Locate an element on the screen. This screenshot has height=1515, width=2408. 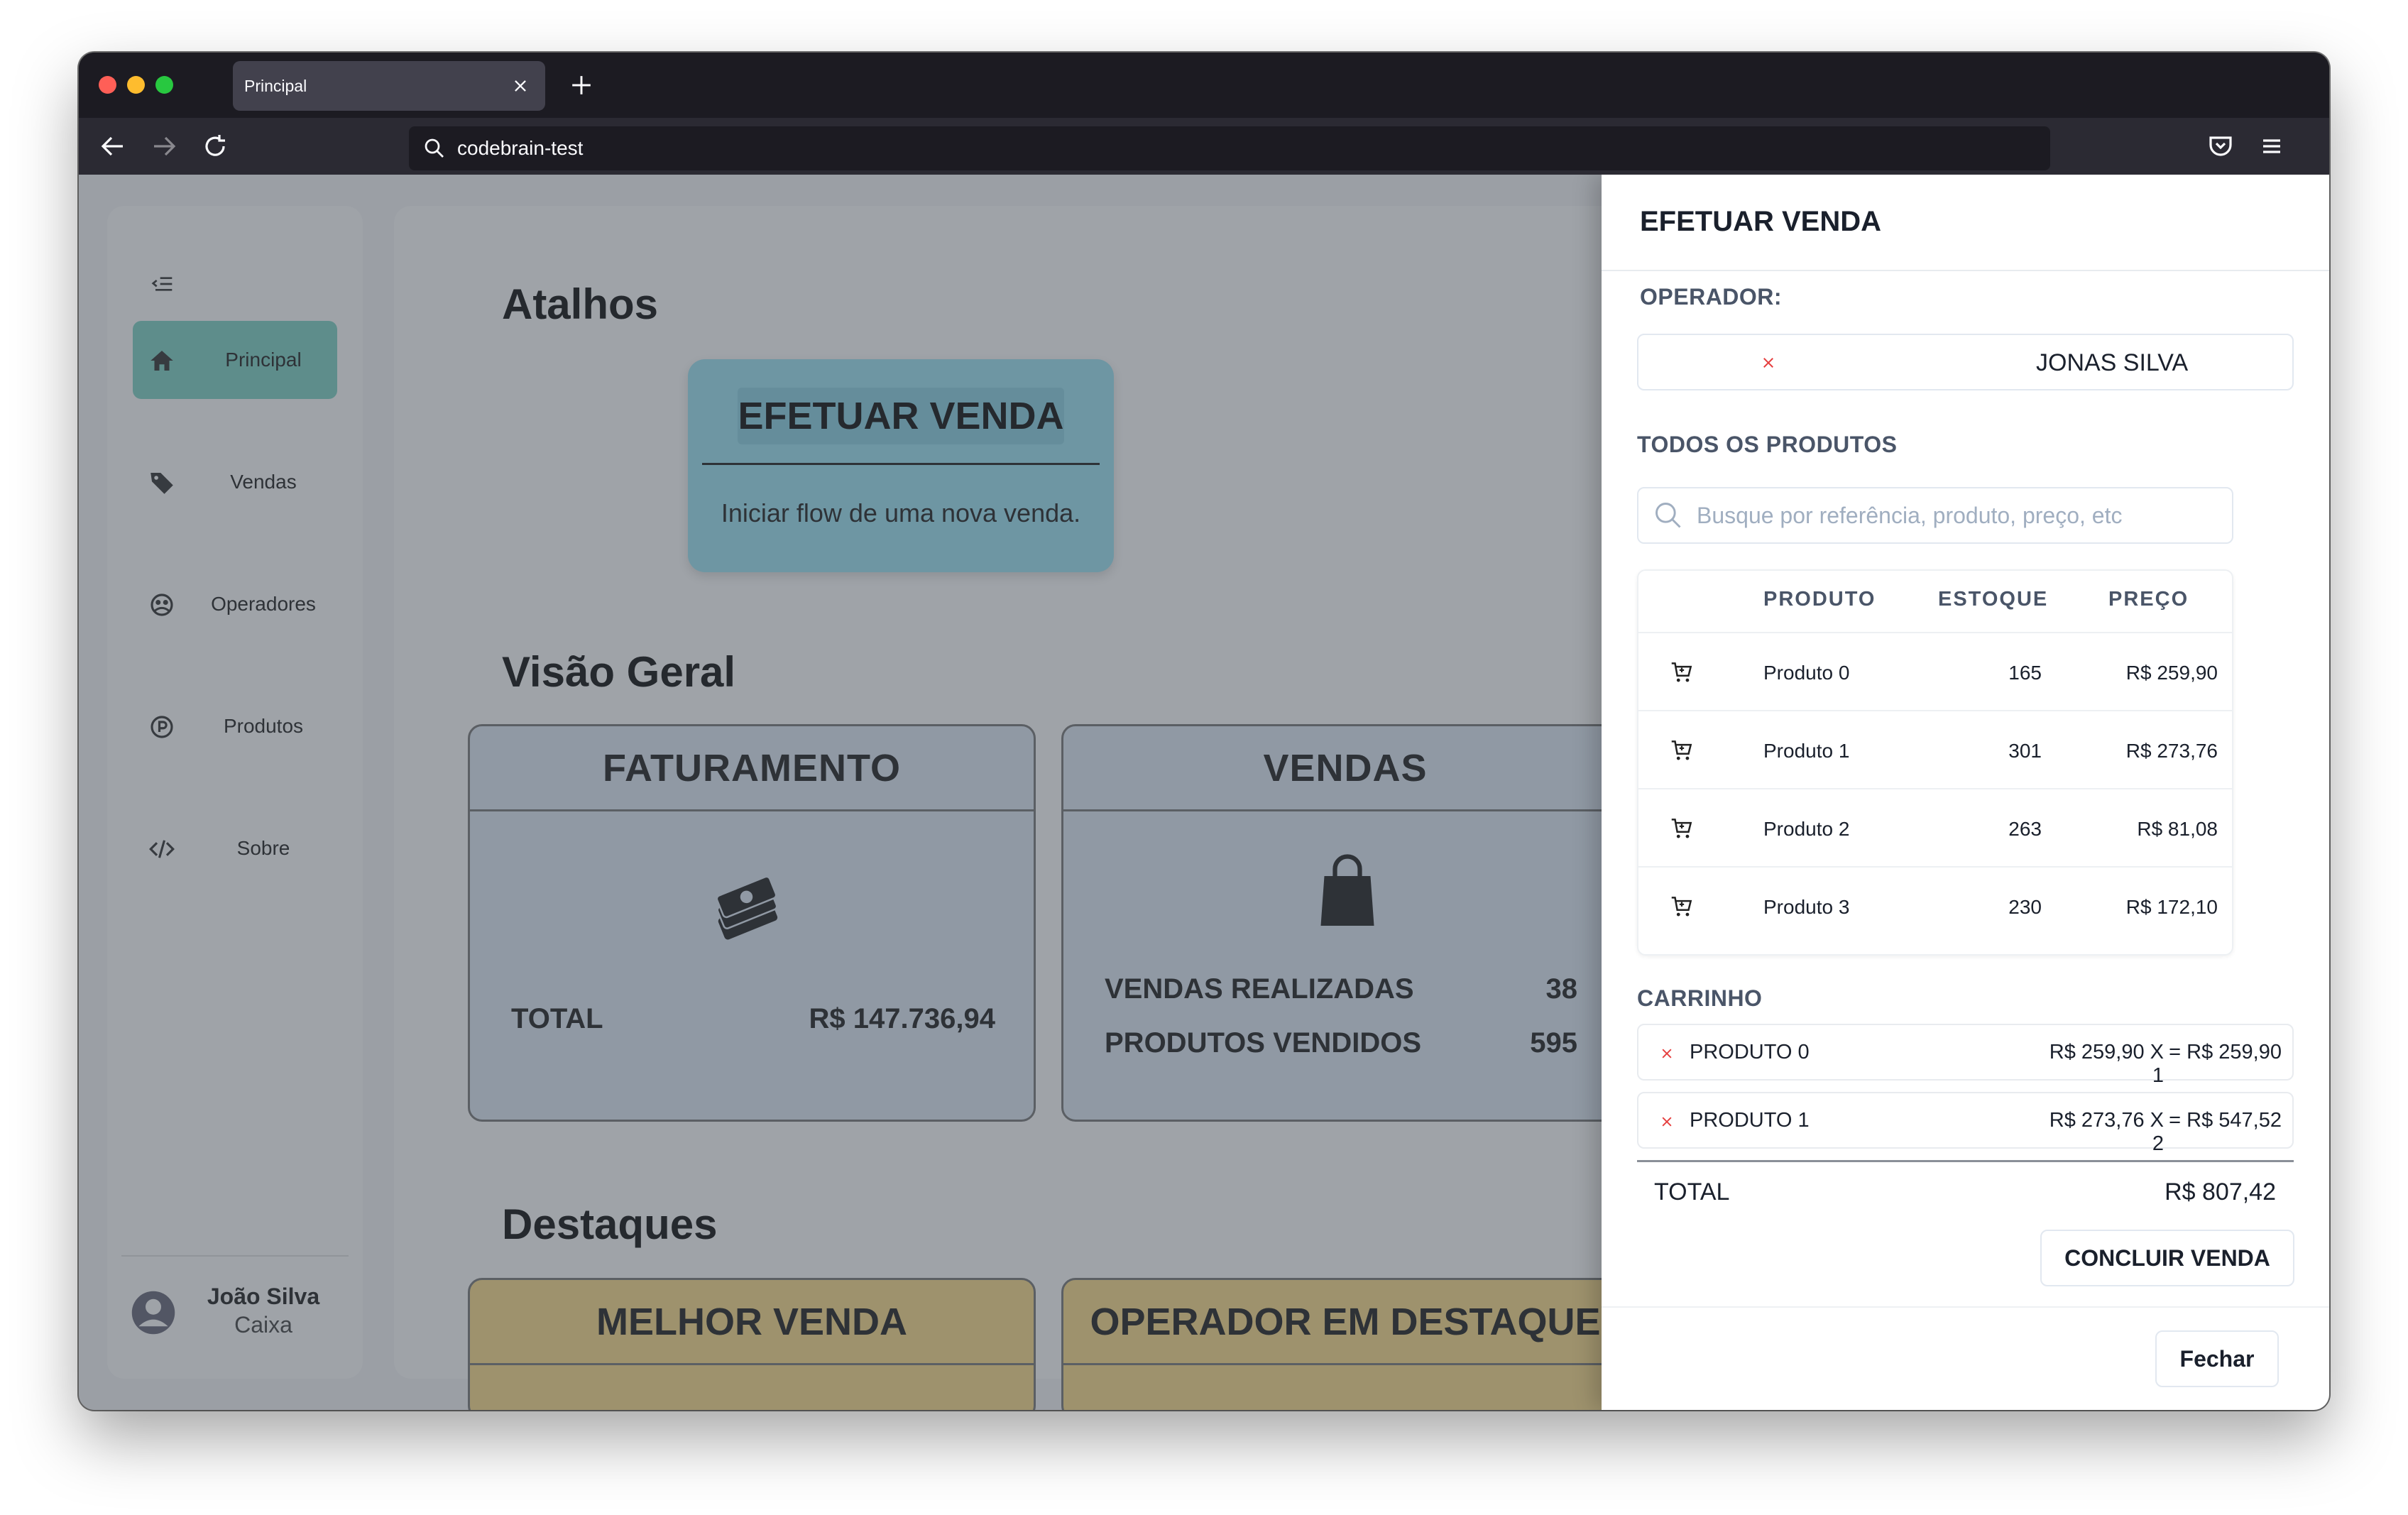
products-label: TODOS OS PRODUTOS is located at coordinates (1767, 444).